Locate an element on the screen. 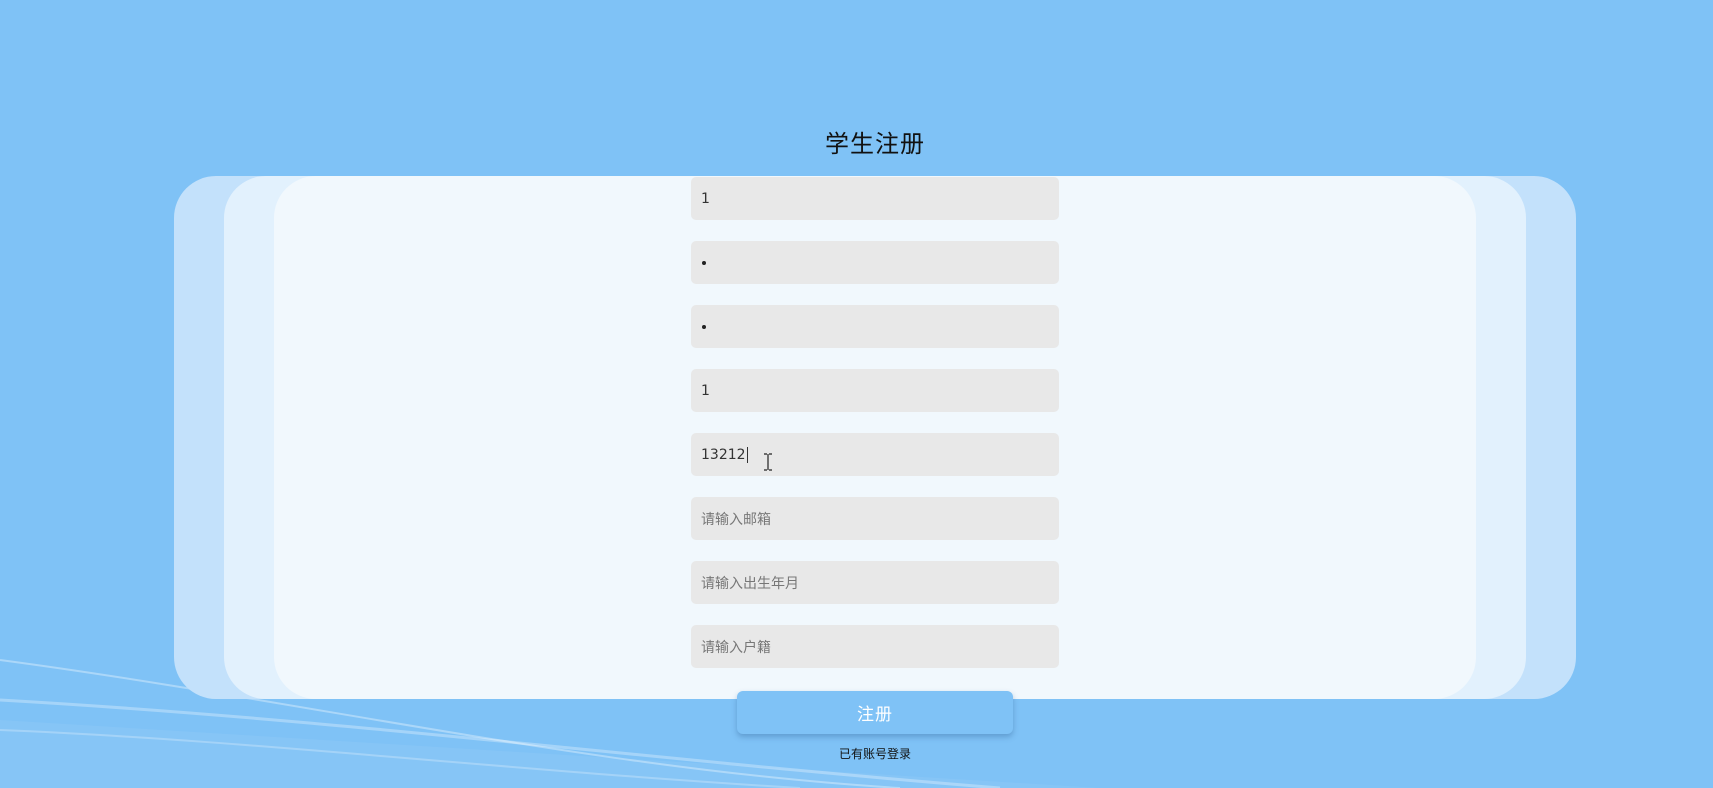 The height and width of the screenshot is (788, 1713). password-mask-dot is located at coordinates (704, 262).